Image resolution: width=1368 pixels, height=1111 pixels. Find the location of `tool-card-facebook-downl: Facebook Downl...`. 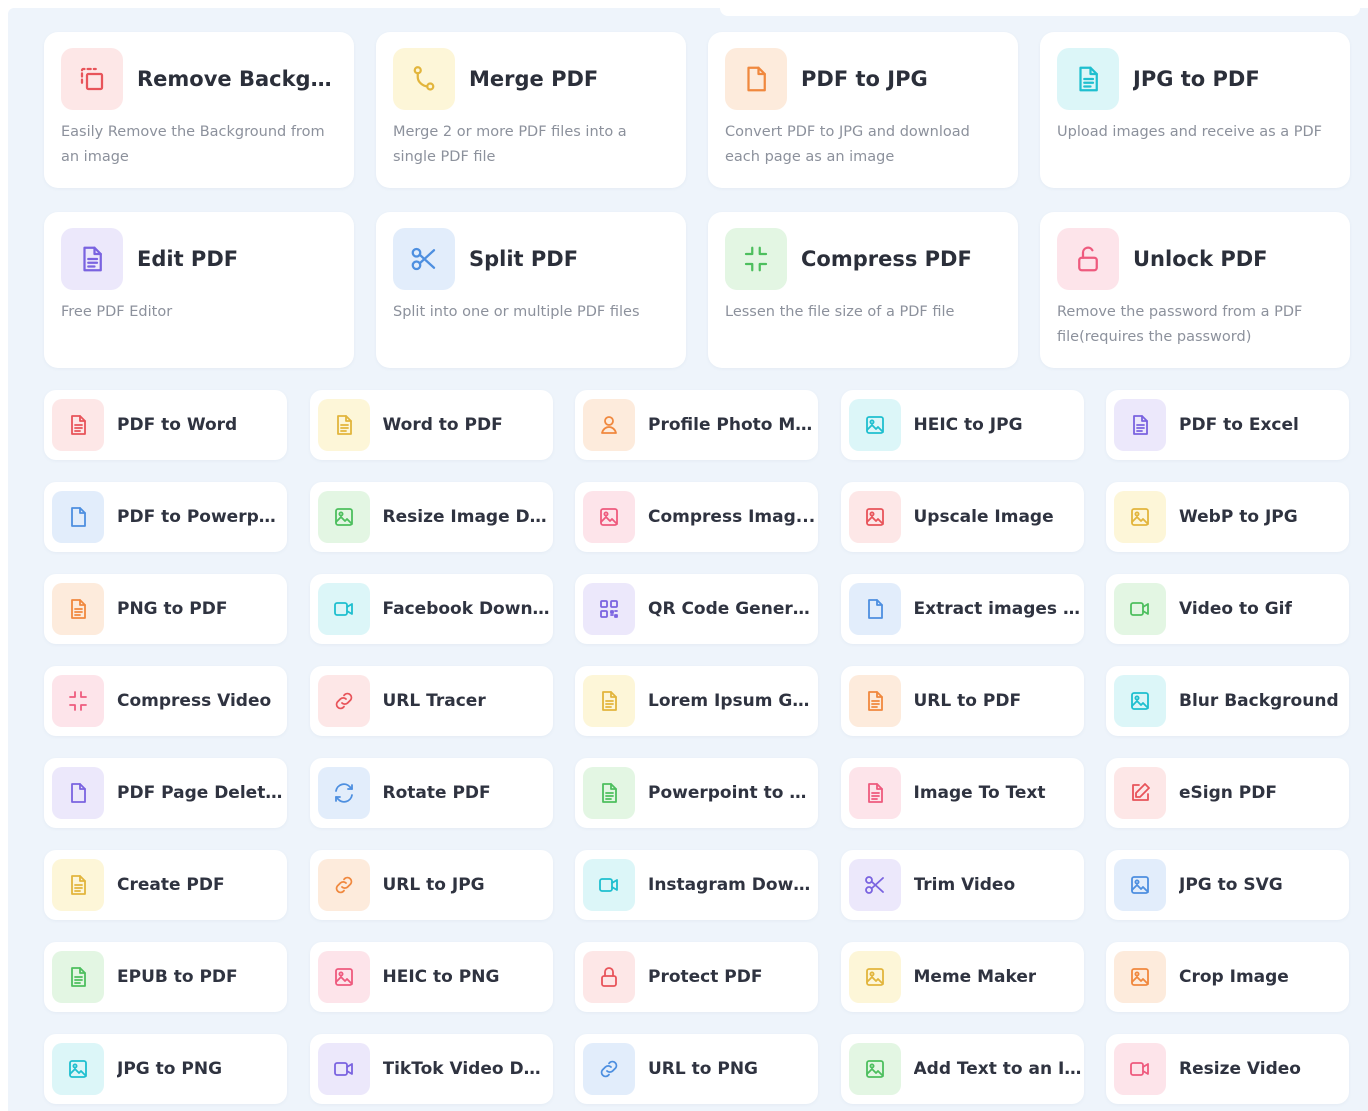

tool-card-facebook-downl: Facebook Downl... is located at coordinates (431, 609).